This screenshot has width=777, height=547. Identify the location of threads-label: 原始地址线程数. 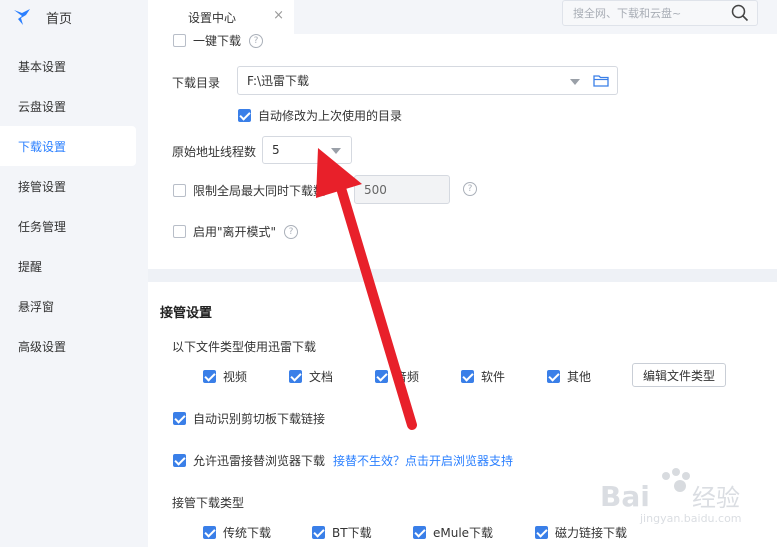
(214, 152).